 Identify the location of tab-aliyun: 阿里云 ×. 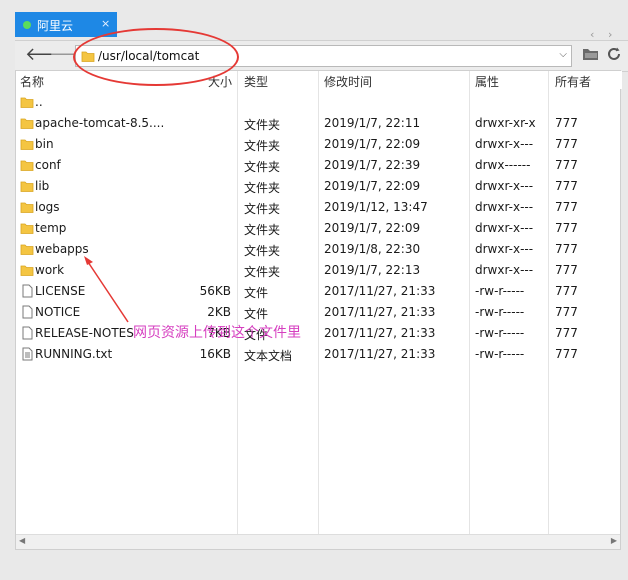
(66, 24).